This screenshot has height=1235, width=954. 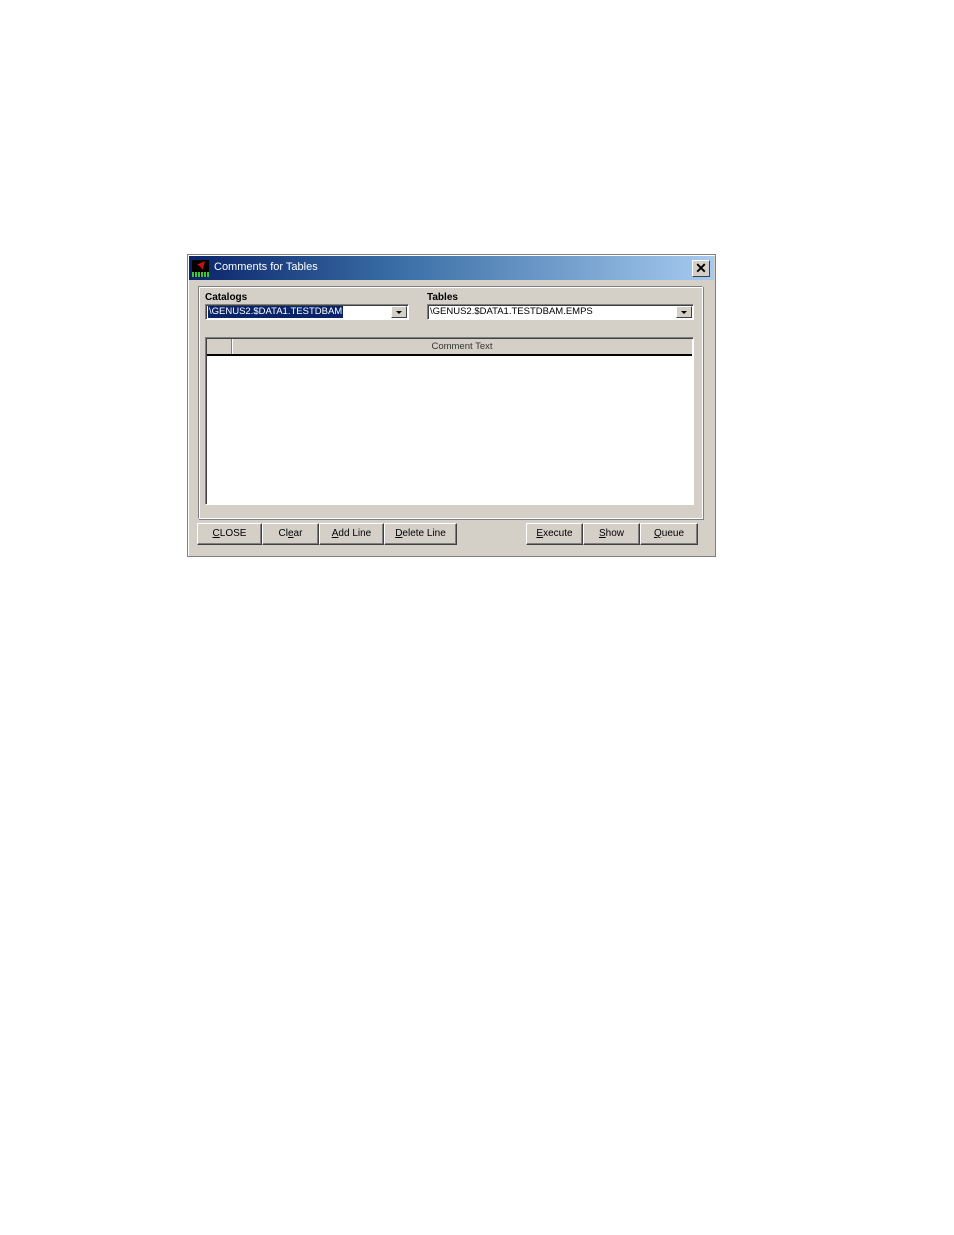 What do you see at coordinates (442, 297) in the screenshot?
I see `tables-label: Tables` at bounding box center [442, 297].